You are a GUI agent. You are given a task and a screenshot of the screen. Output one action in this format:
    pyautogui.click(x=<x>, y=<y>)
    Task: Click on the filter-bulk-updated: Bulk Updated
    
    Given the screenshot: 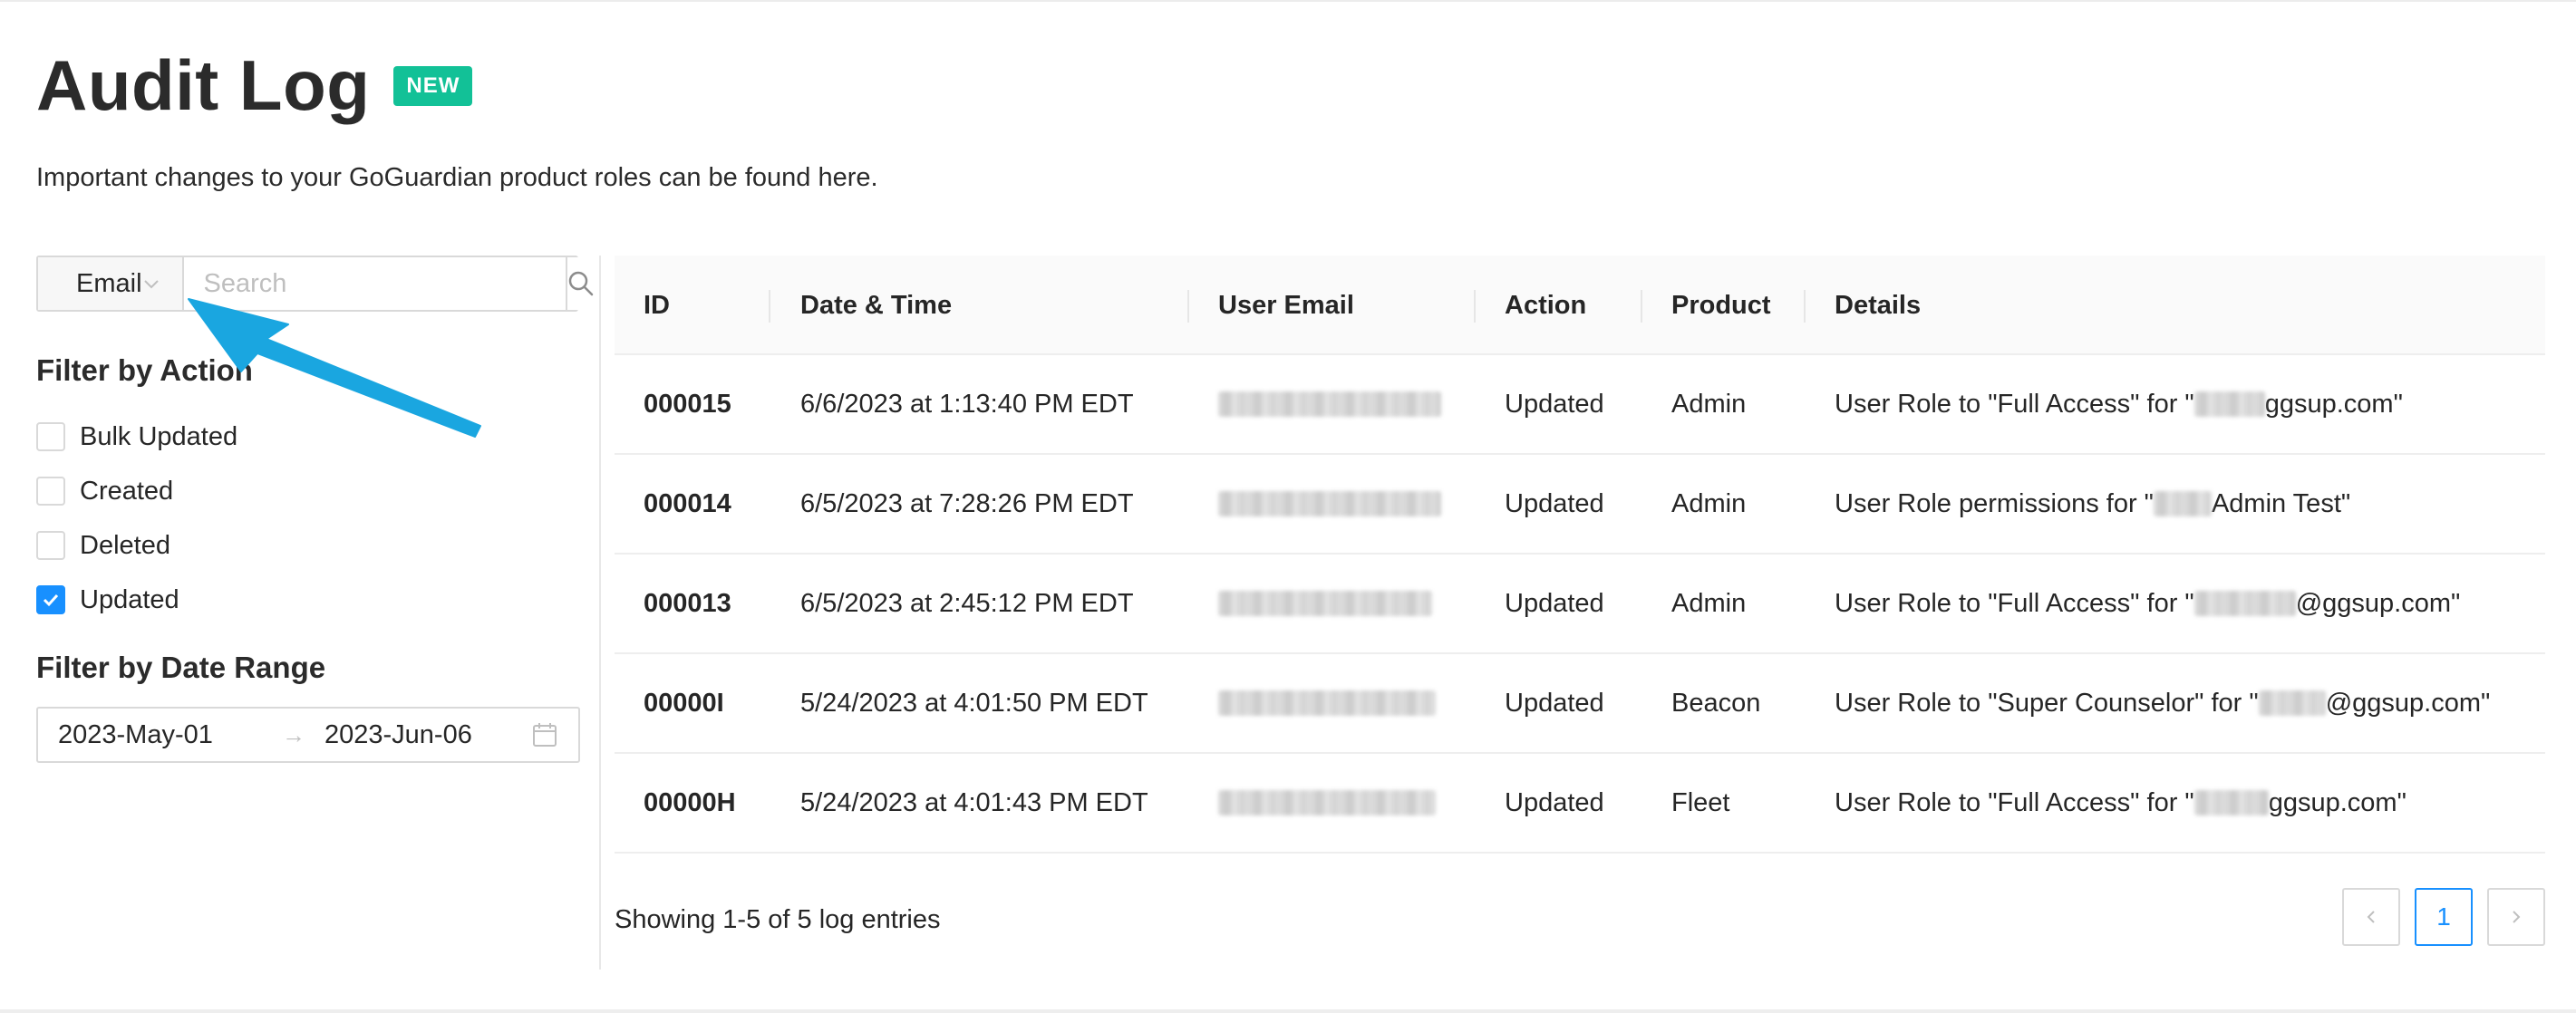 What is the action you would take?
    pyautogui.click(x=136, y=437)
    